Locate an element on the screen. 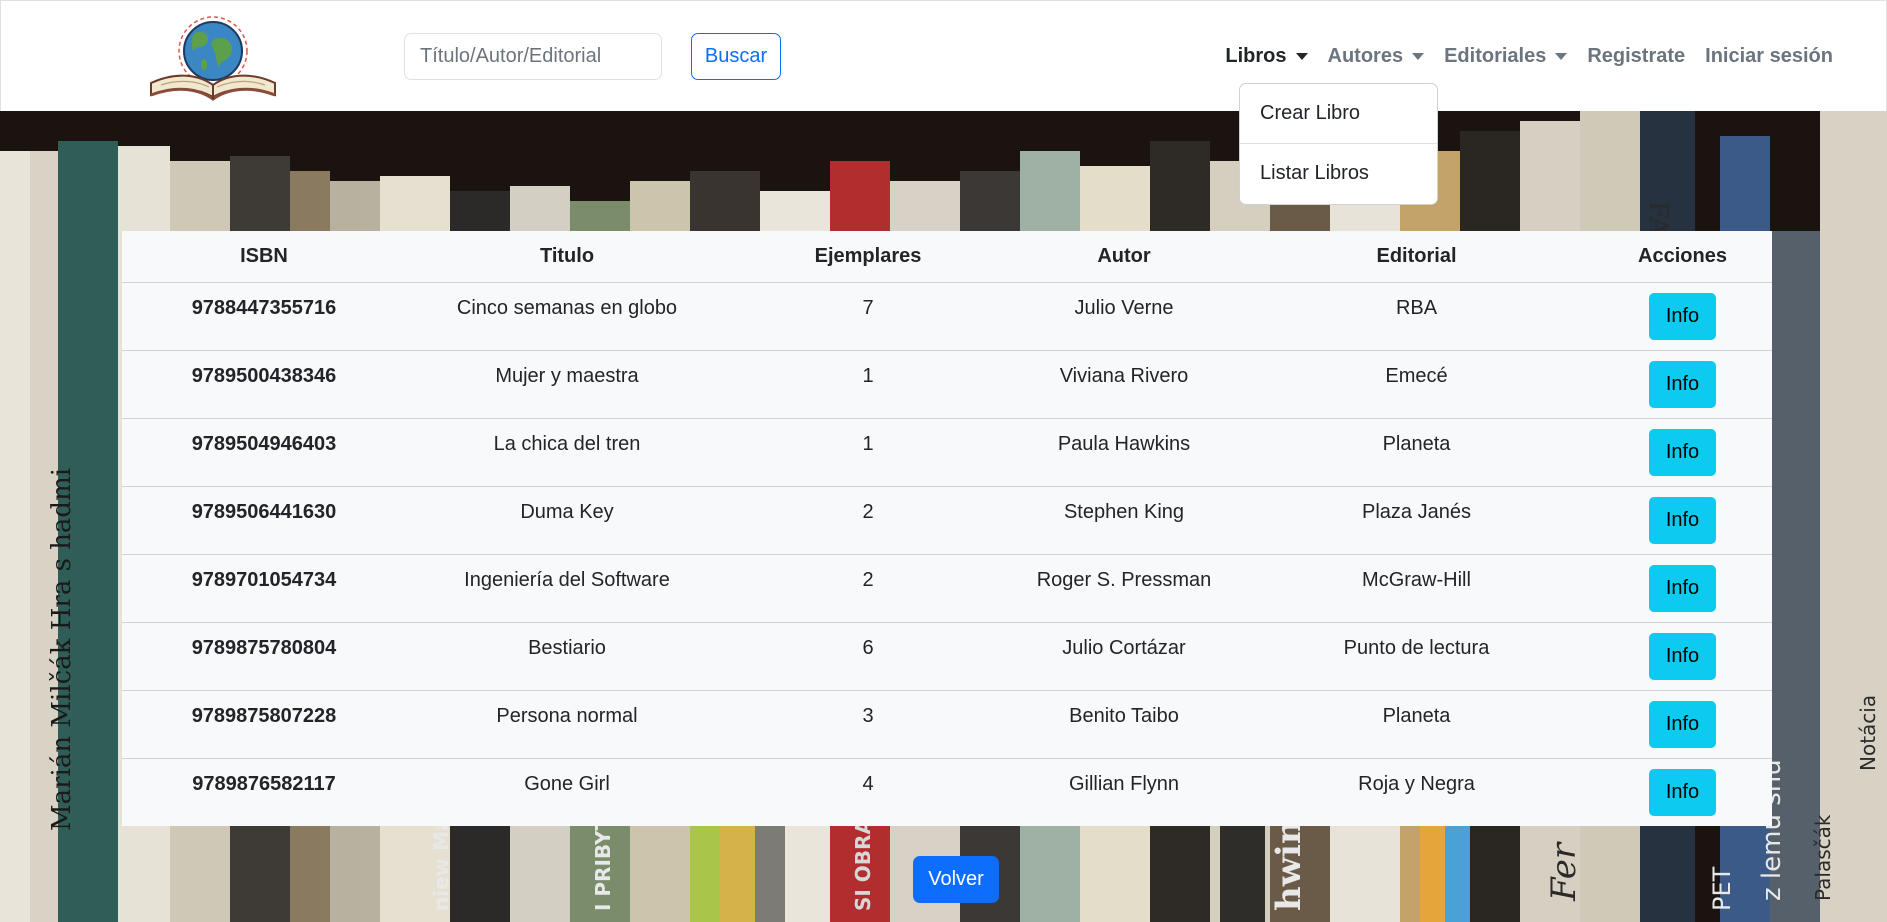 This screenshot has width=1887, height=922. menu-item-listar-libros: Listar Libros is located at coordinates (1338, 173).